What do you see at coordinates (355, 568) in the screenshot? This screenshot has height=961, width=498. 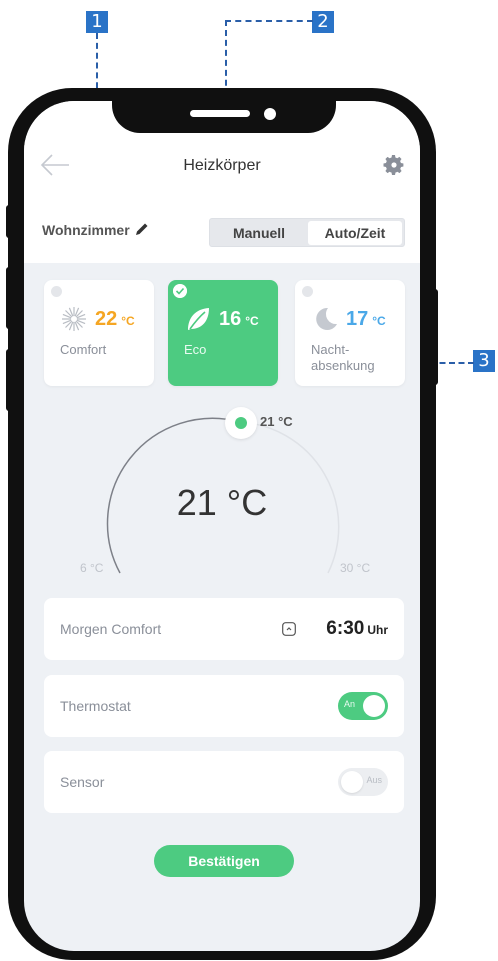 I see `dial-max-label: 30 °C` at bounding box center [355, 568].